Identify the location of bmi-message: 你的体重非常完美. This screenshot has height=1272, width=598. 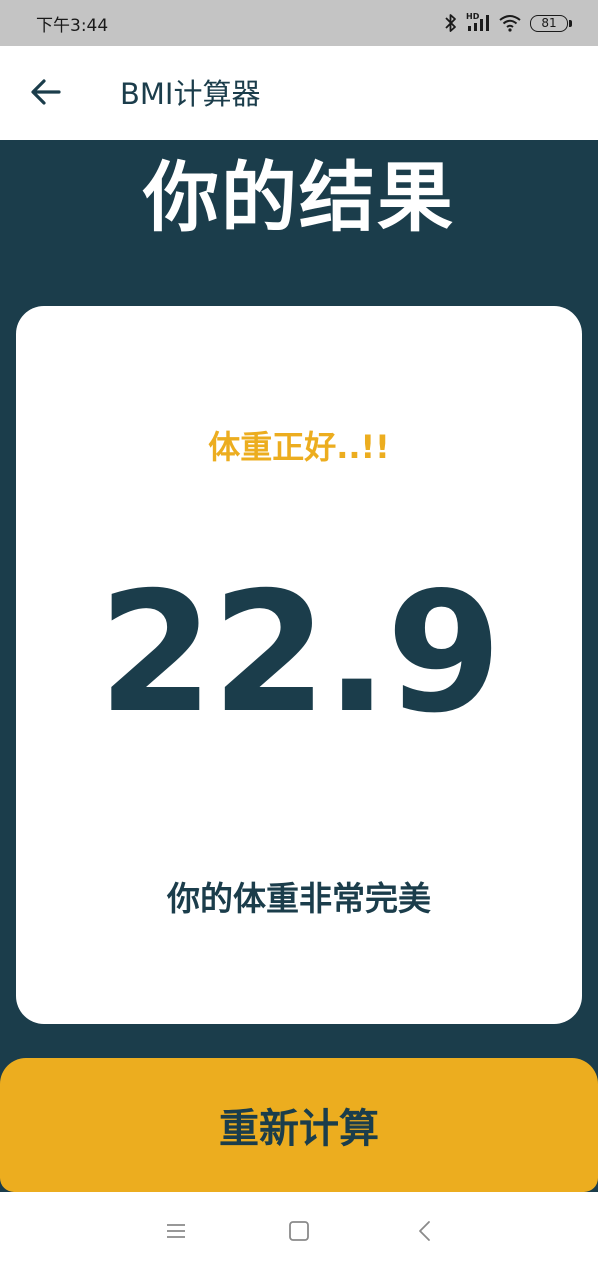
(299, 898).